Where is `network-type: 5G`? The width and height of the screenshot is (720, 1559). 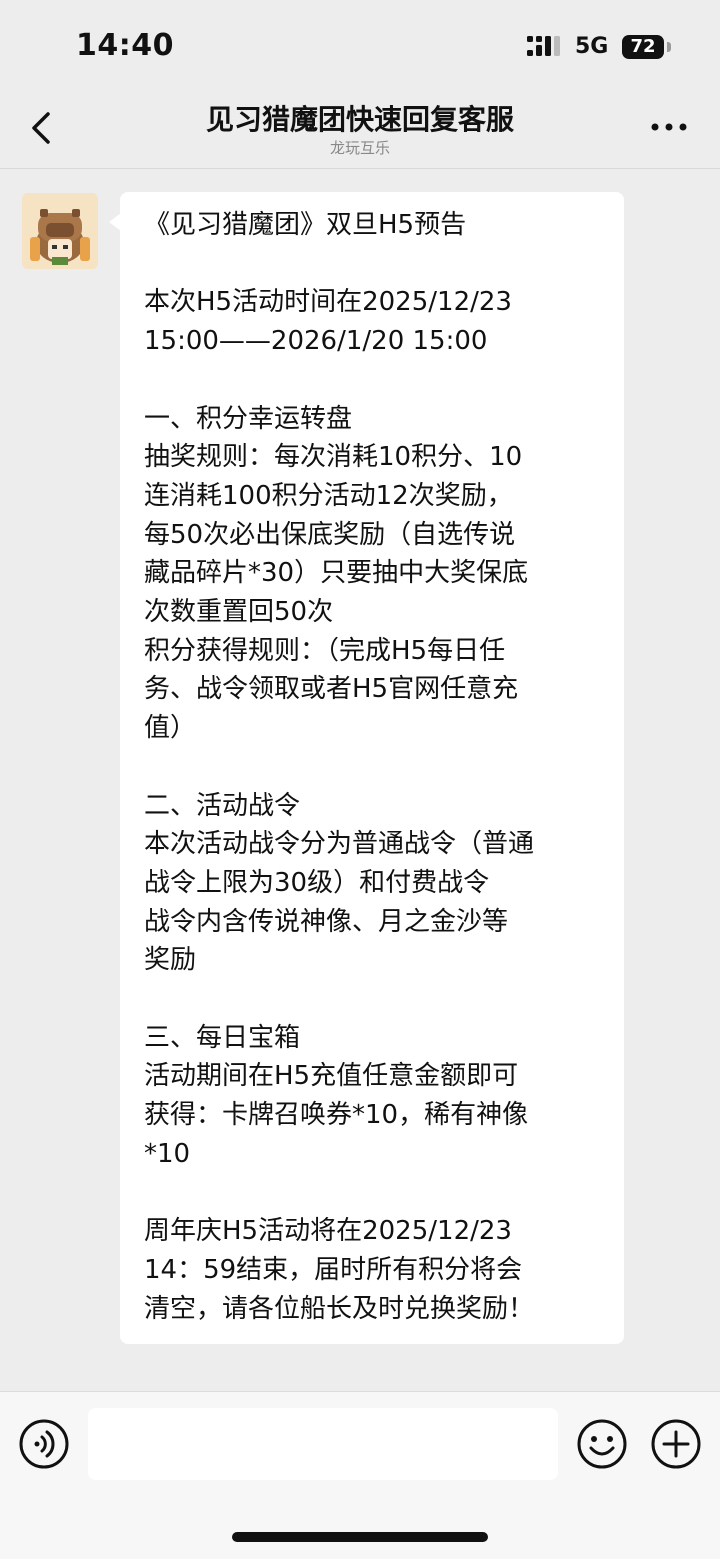 network-type: 5G is located at coordinates (592, 46).